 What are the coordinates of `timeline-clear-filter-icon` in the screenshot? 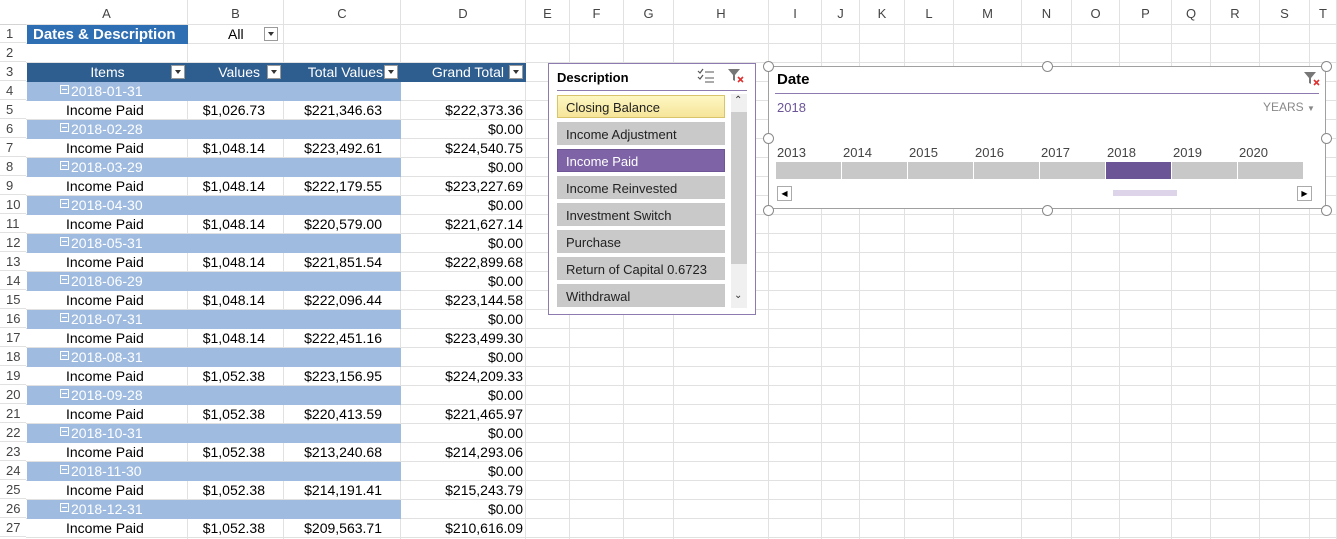 It's located at (1312, 79).